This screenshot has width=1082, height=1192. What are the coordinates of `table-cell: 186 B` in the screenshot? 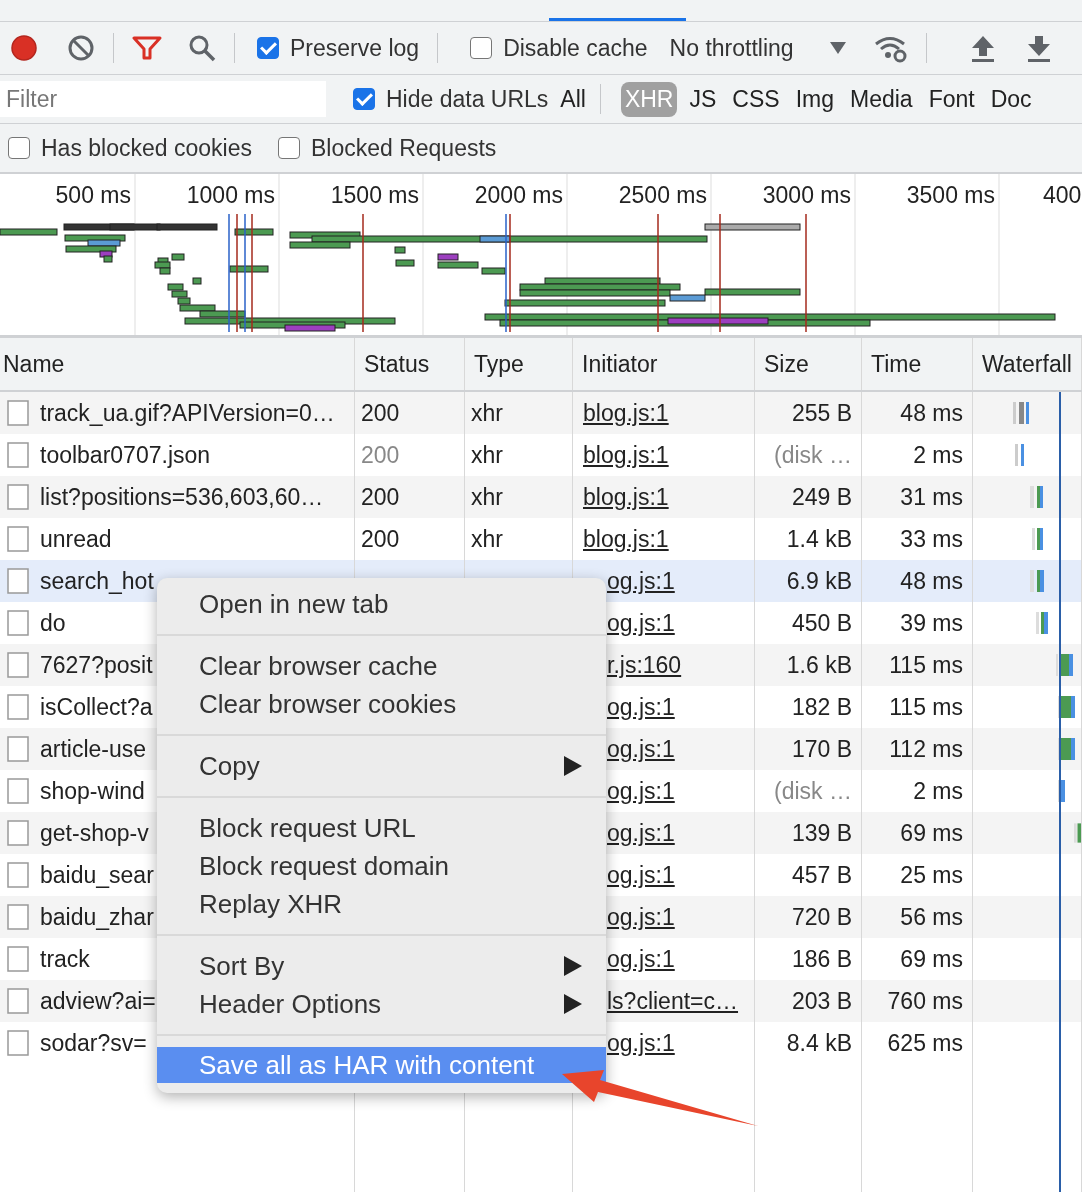 It's located at (821, 959).